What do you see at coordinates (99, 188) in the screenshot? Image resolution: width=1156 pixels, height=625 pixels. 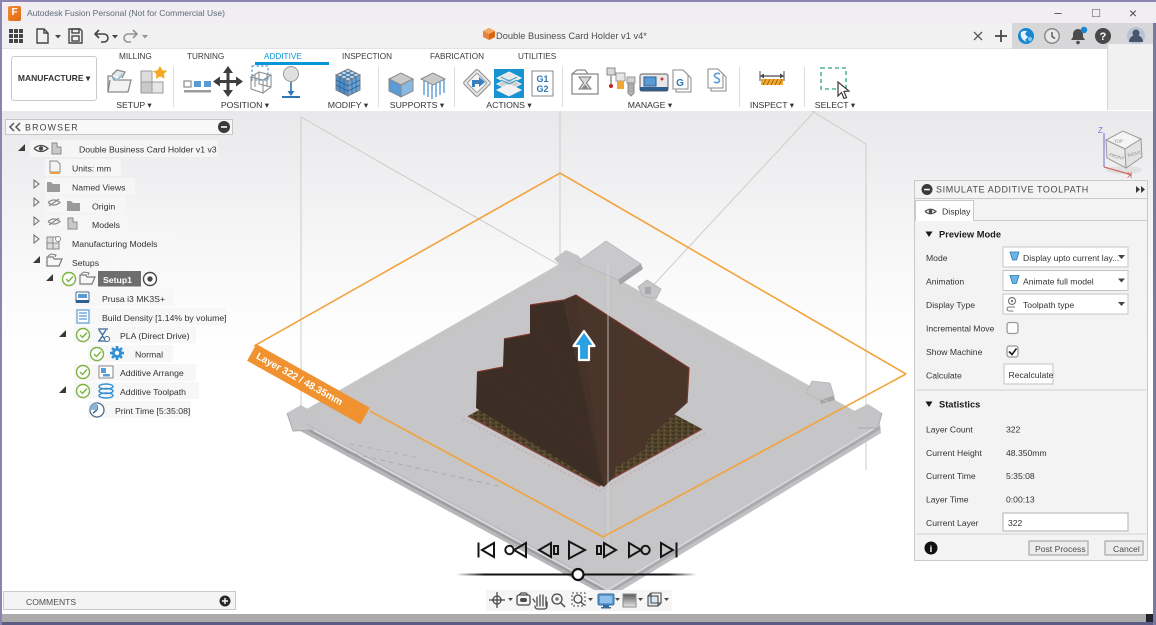 I see `svg-text: Named Views` at bounding box center [99, 188].